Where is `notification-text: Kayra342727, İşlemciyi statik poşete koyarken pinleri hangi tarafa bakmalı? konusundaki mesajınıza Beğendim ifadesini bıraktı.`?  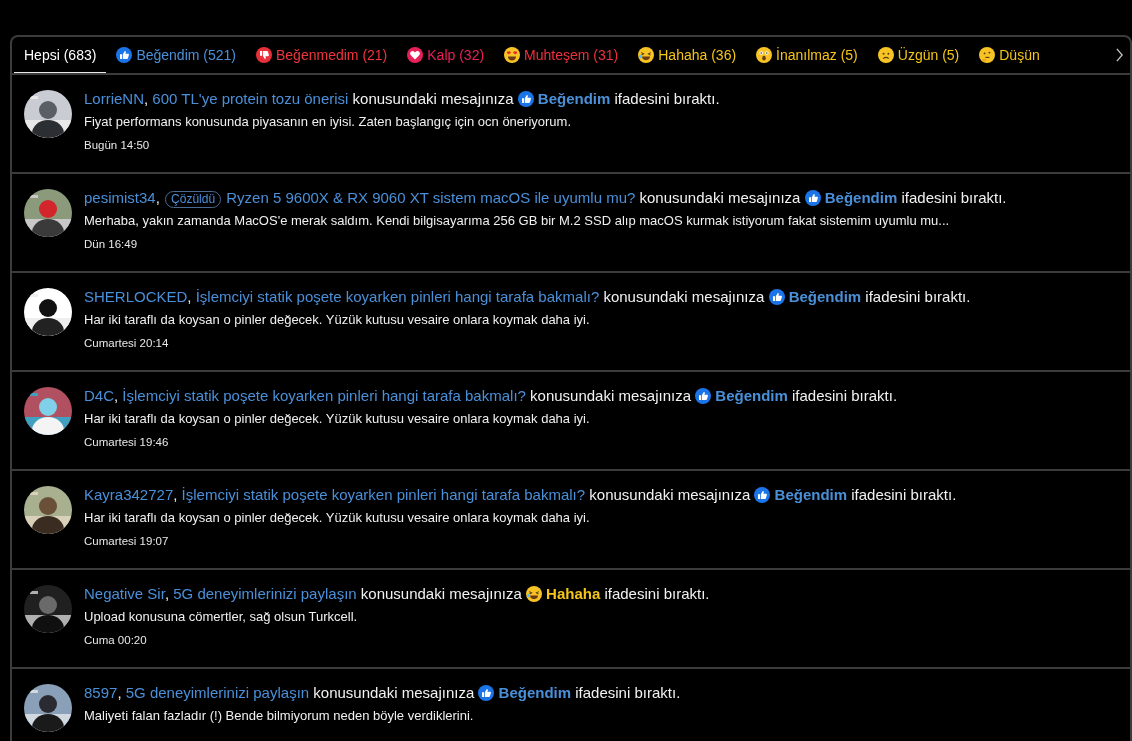
notification-text: Kayra342727, İşlemciyi statik poşete koyarken pinleri hangi tarafa bakmalı? konusundaki mesajınıza Beğendim ifadesini bıraktı. is located at coordinates (521, 495).